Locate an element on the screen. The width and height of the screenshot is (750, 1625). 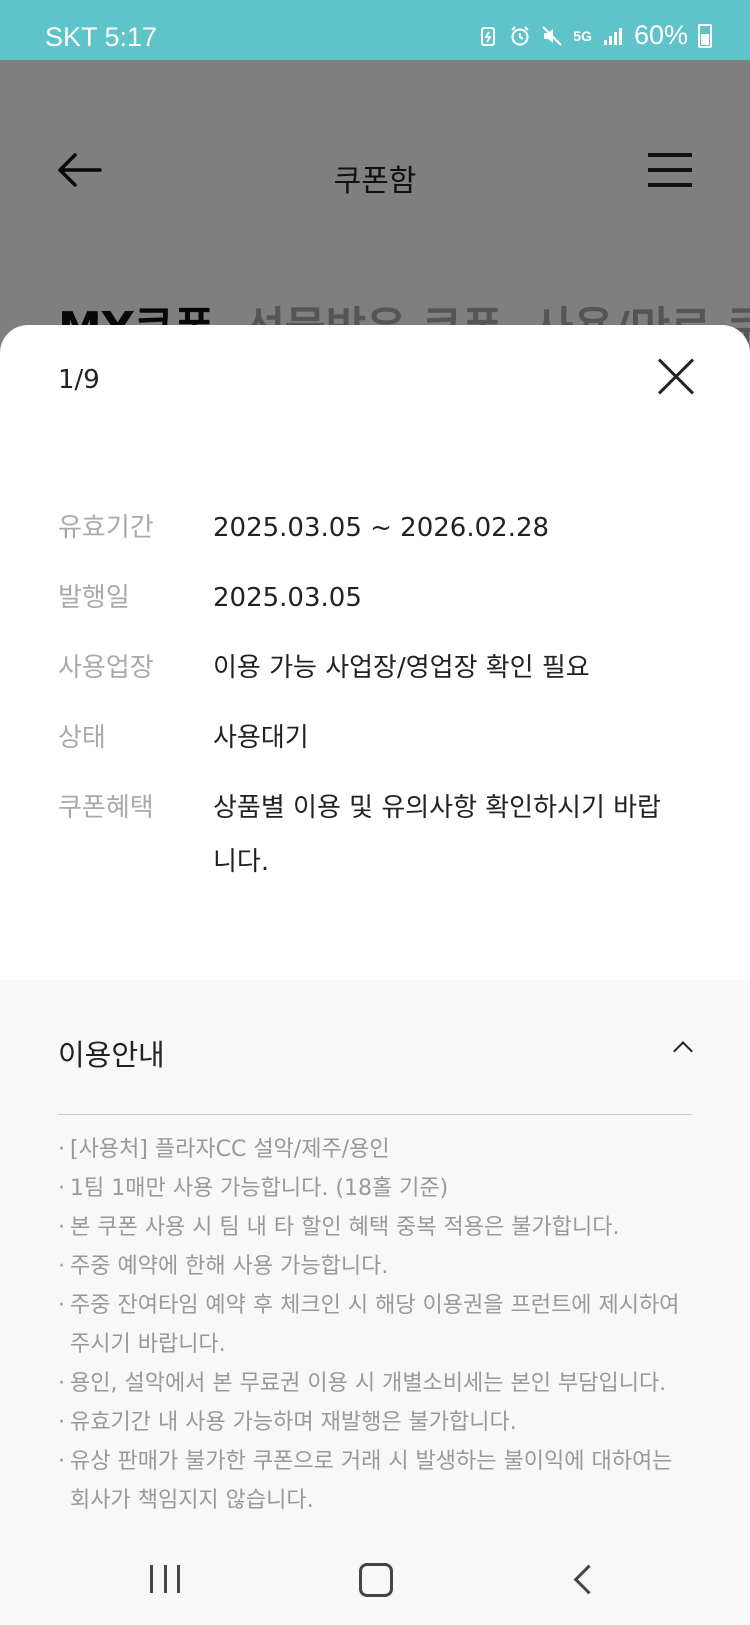
back-icon is located at coordinates (588, 1579).